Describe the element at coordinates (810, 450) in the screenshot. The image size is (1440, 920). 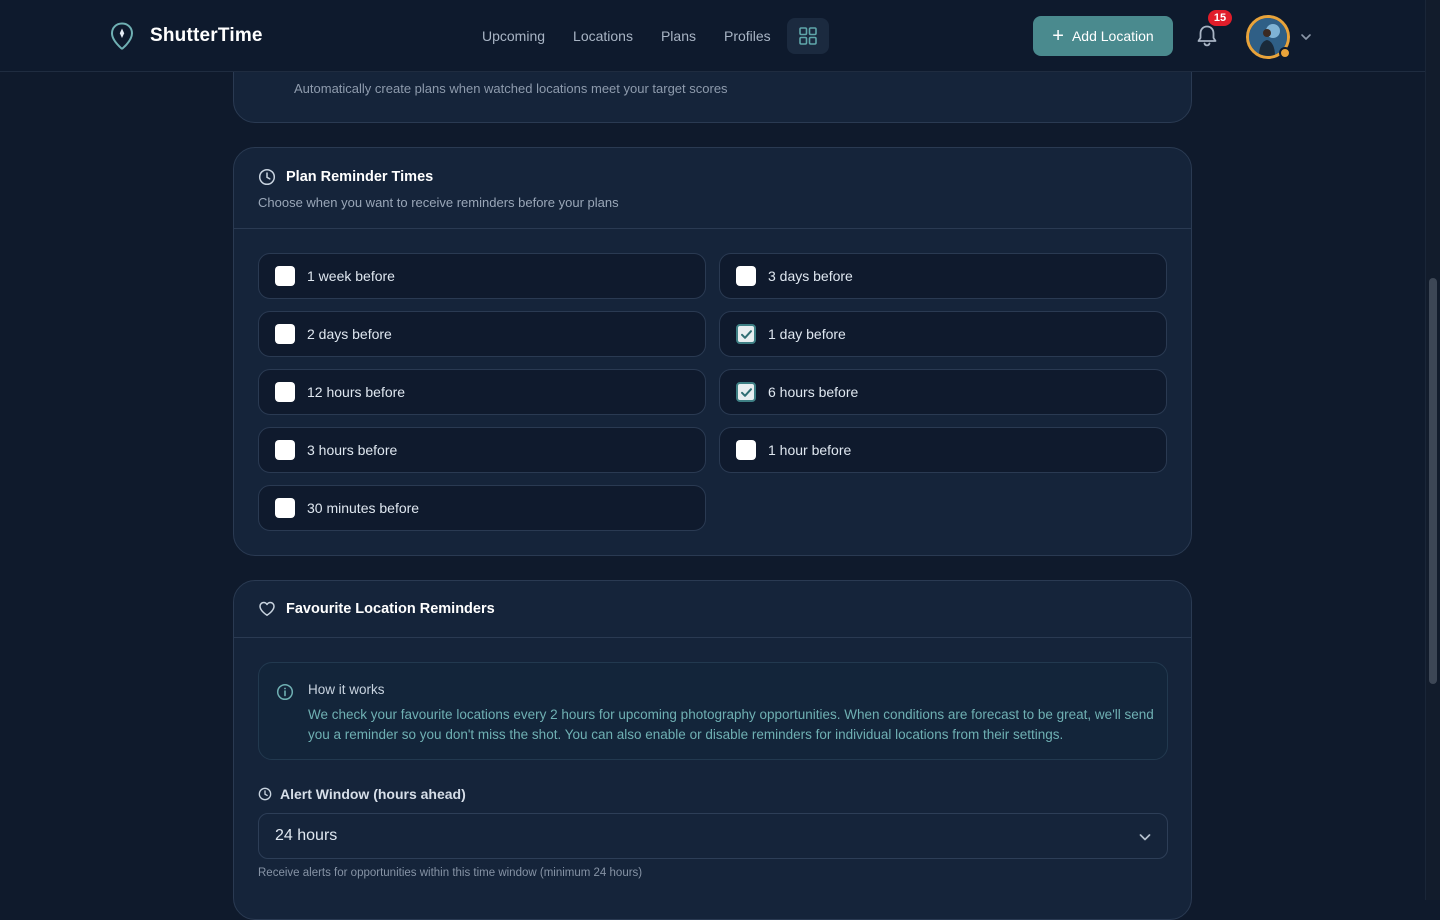
I see `option-label: 1 hour before` at that location.